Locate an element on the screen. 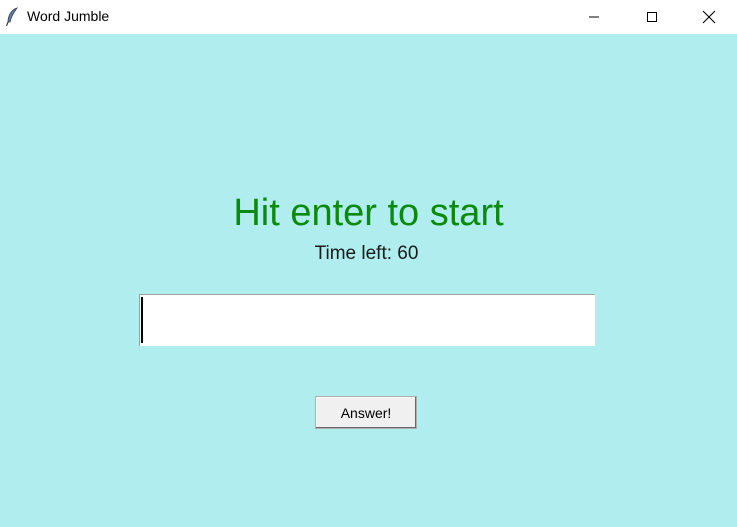  minimize-button is located at coordinates (594, 17).